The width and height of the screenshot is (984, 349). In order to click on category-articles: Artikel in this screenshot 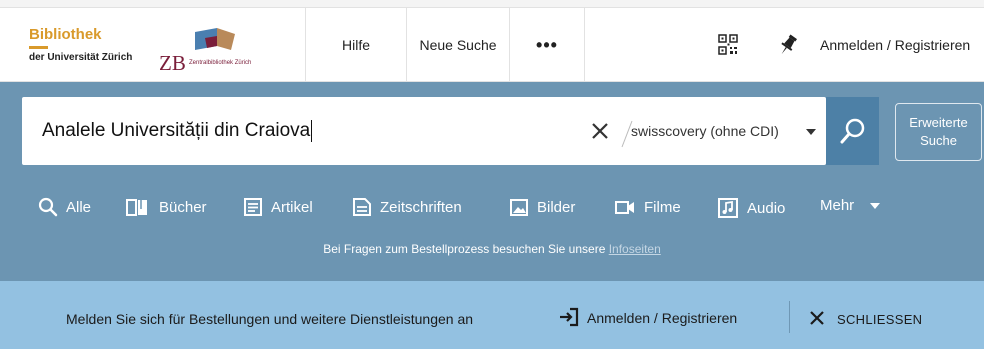, I will do `click(278, 207)`.